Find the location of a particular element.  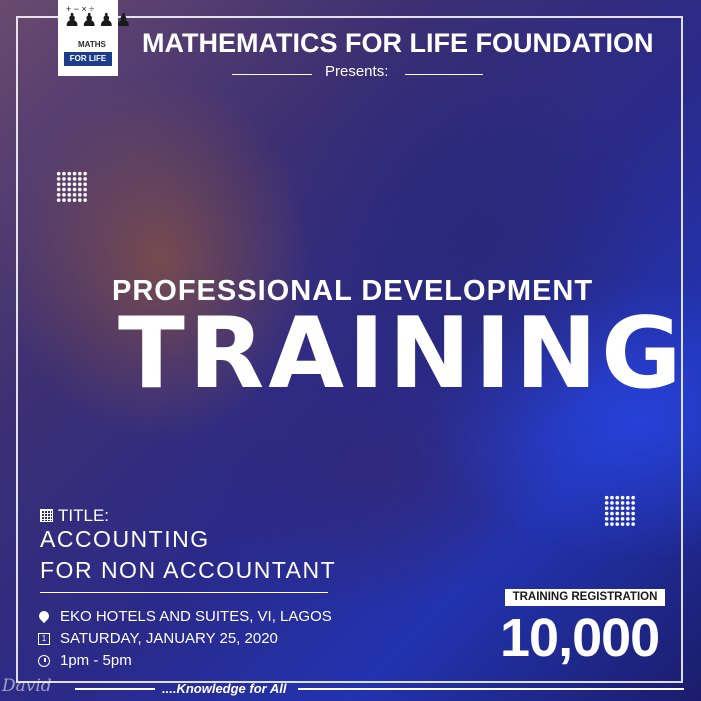

time-row: 1pm - 5pm is located at coordinates (85, 660).